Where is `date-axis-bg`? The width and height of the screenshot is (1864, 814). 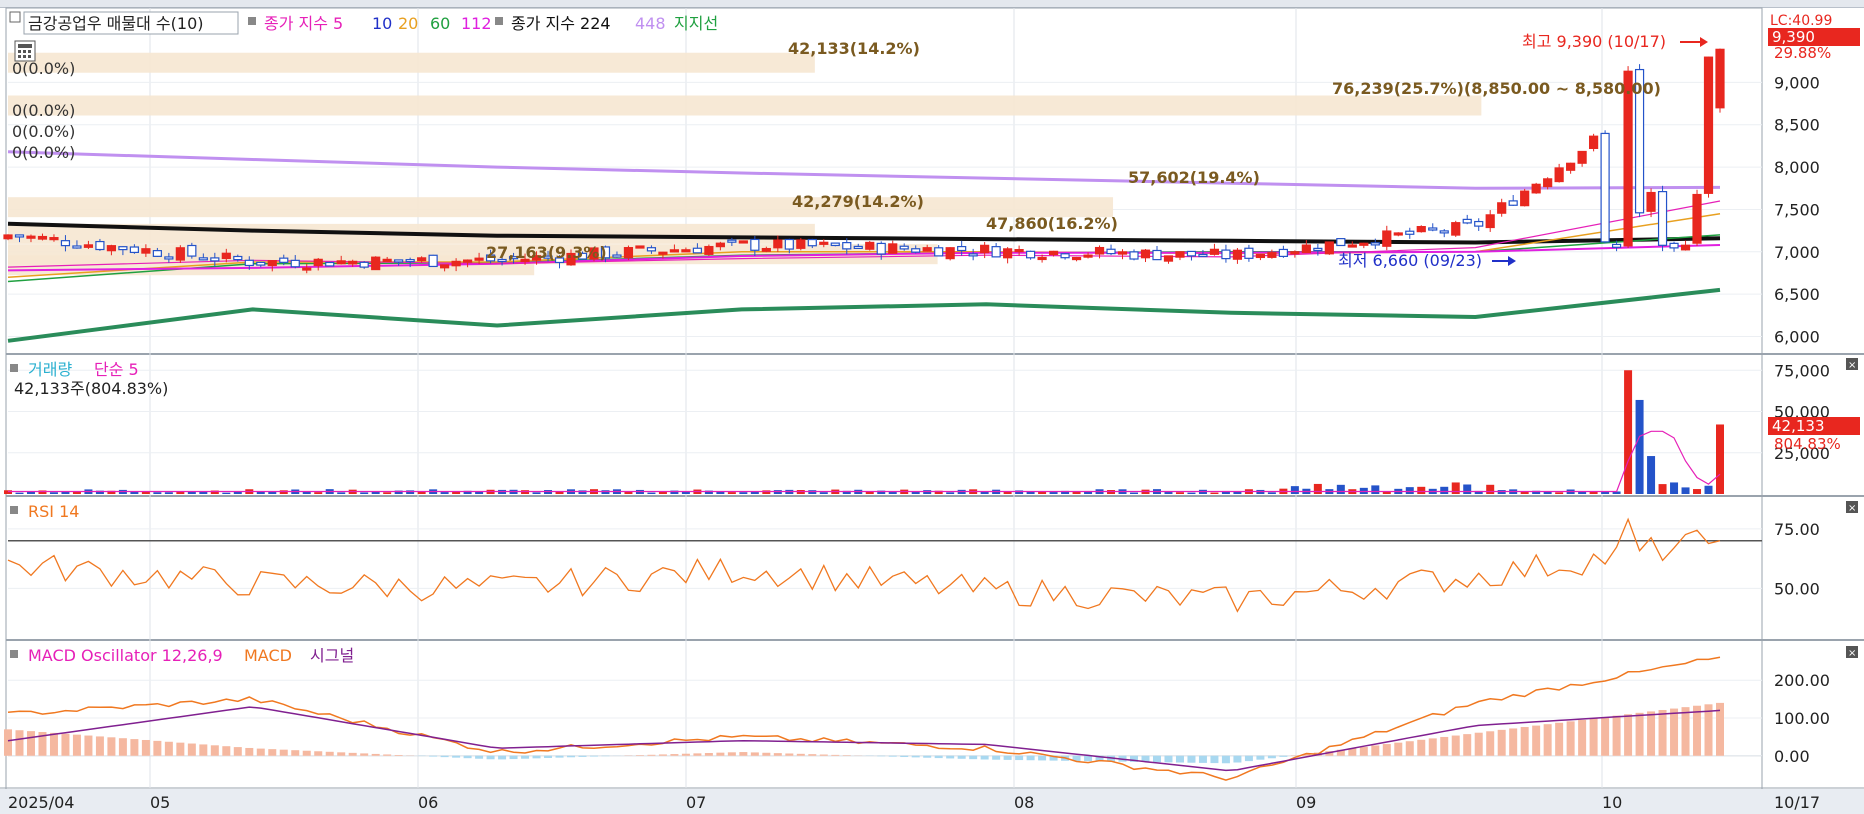
date-axis-bg is located at coordinates (932, 801).